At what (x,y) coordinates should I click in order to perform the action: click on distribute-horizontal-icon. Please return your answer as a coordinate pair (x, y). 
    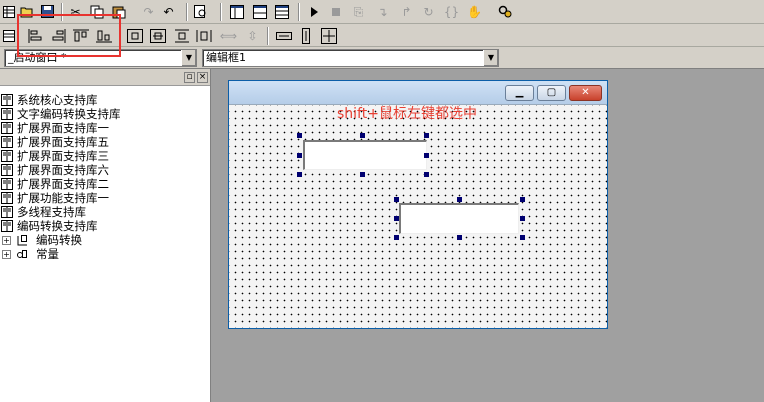
    Looking at the image, I should click on (181, 35).